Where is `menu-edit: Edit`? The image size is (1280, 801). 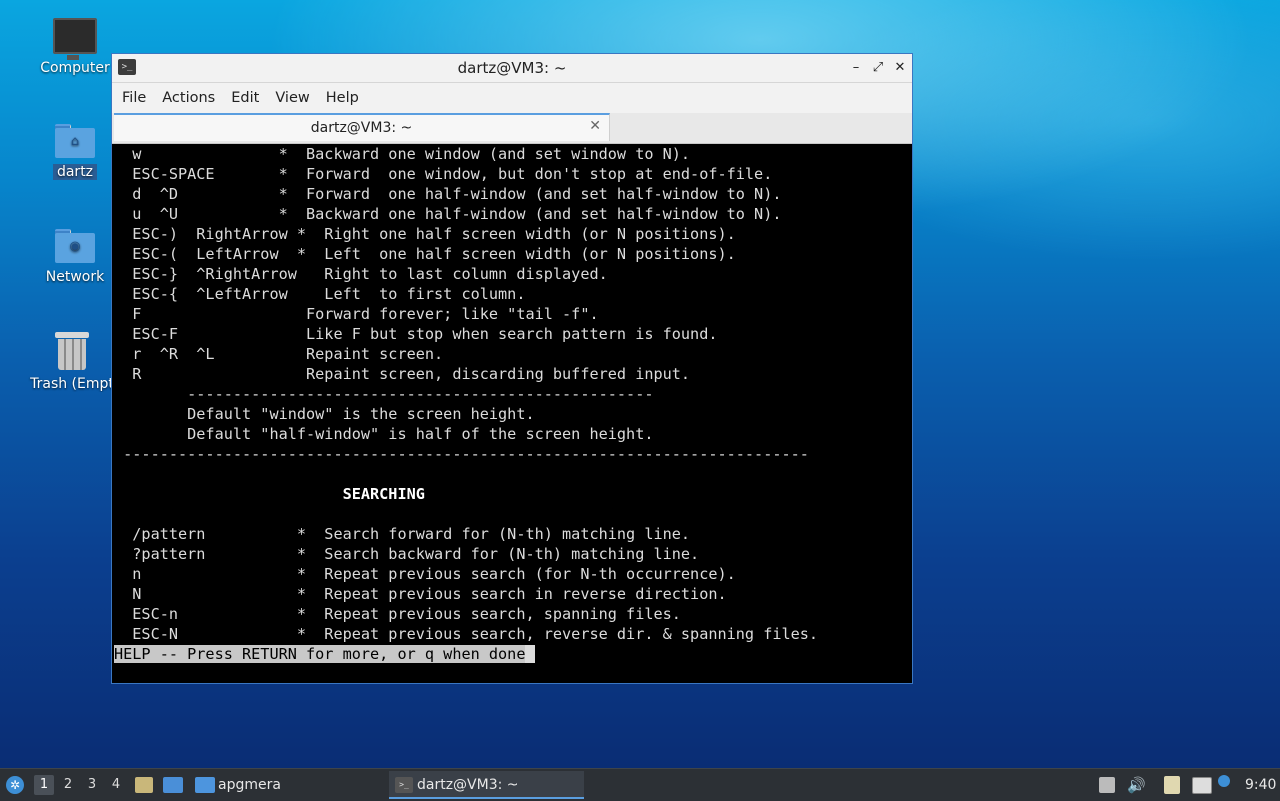 menu-edit: Edit is located at coordinates (245, 98).